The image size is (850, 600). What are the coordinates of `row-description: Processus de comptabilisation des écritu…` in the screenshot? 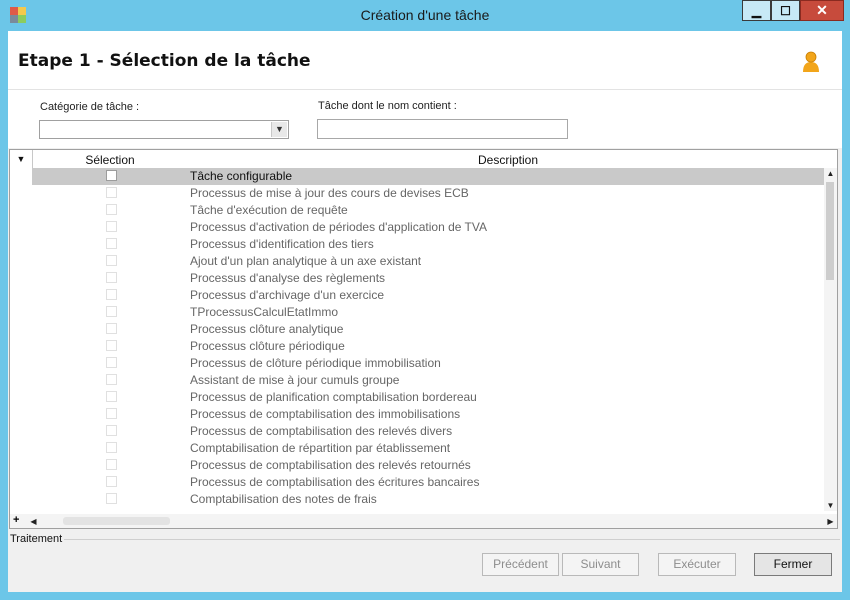 It's located at (335, 482).